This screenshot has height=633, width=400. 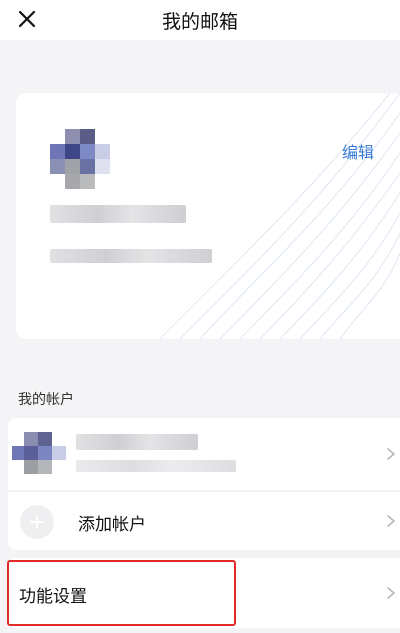 I want to click on function-settings-item: 功能设置, so click(x=204, y=593).